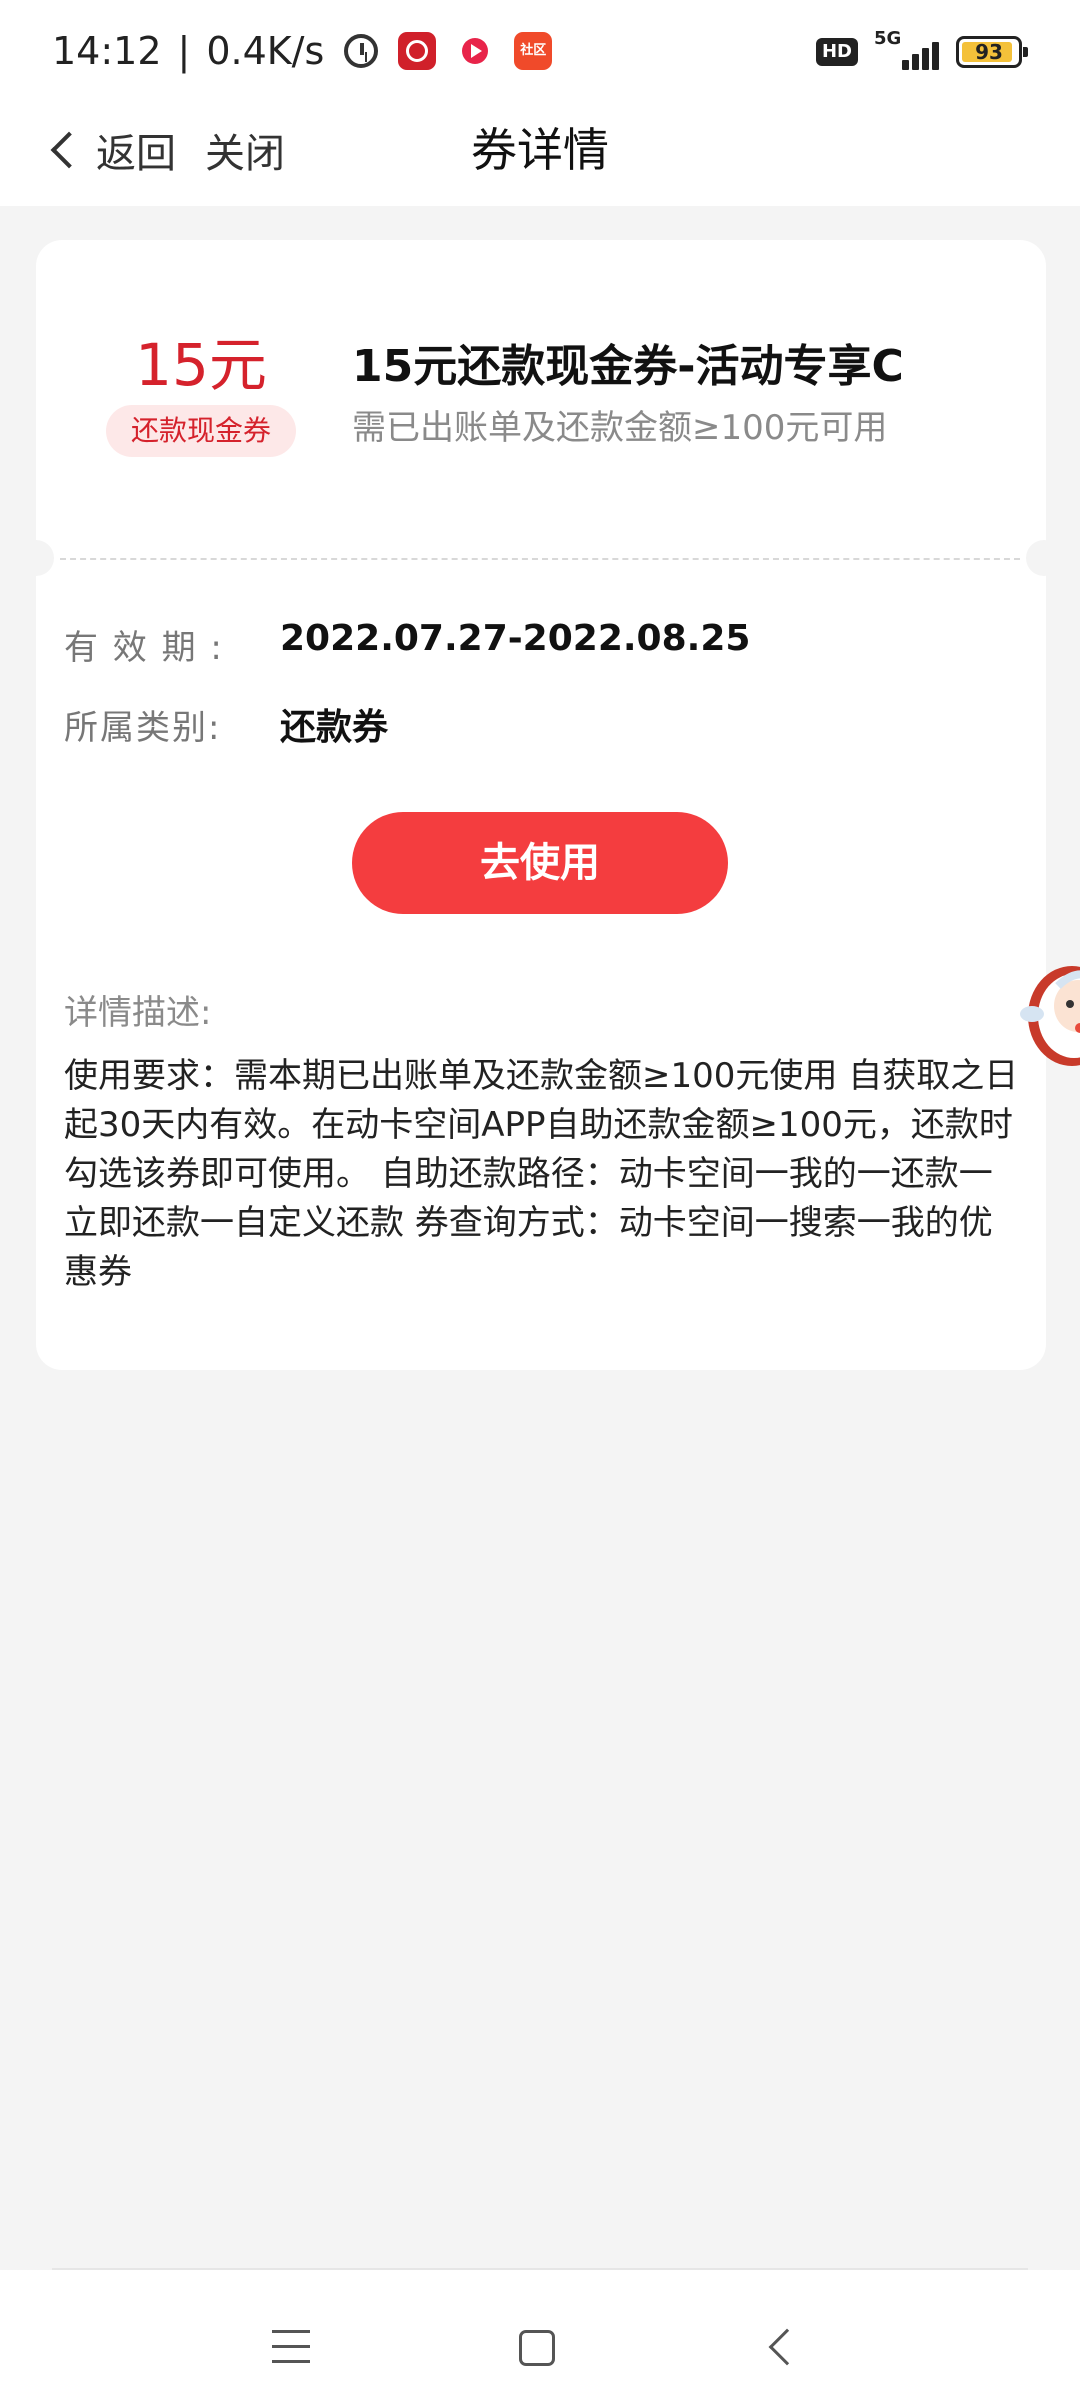 Image resolution: width=1080 pixels, height=2400 pixels. I want to click on back-nav-icon, so click(787, 2347).